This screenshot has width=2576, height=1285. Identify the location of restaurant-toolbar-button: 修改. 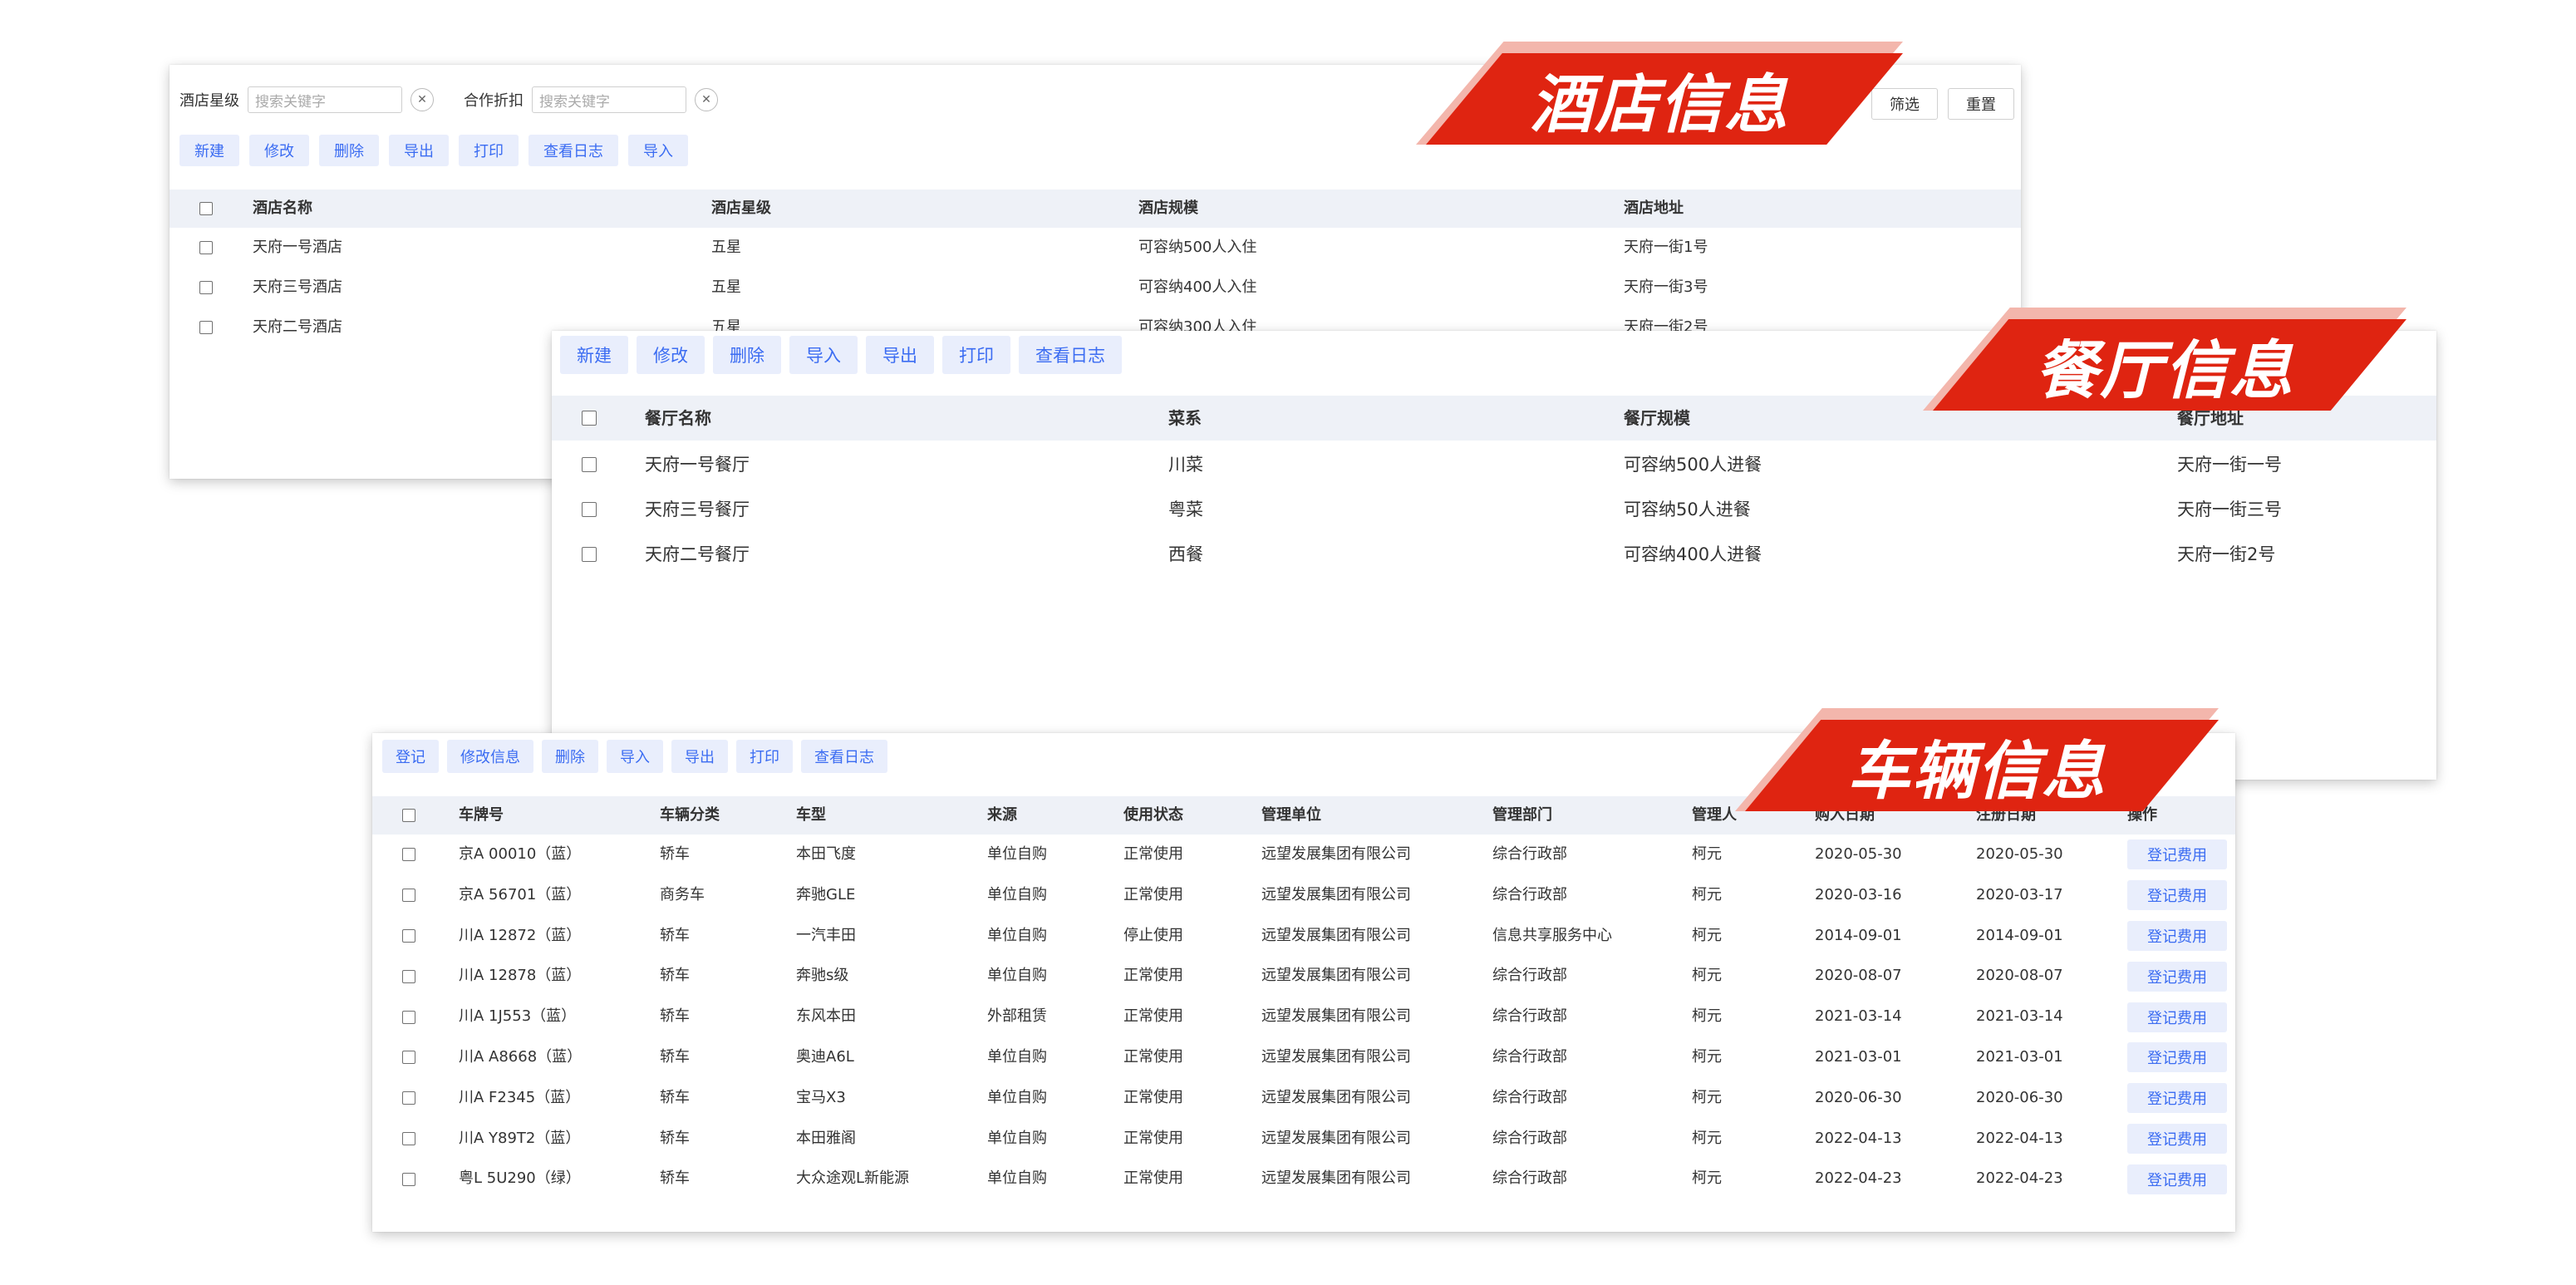
(671, 355).